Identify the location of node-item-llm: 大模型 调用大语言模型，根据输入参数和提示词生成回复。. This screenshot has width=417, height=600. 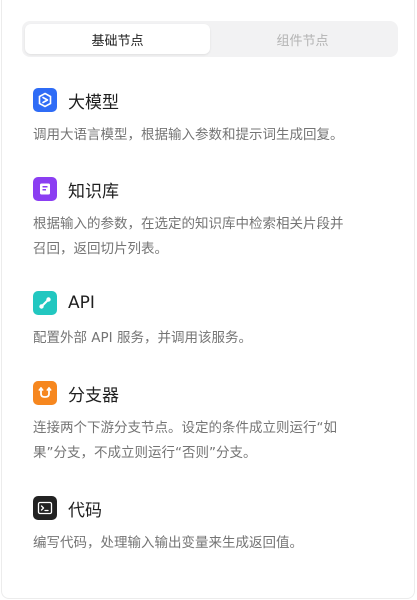
(213, 118).